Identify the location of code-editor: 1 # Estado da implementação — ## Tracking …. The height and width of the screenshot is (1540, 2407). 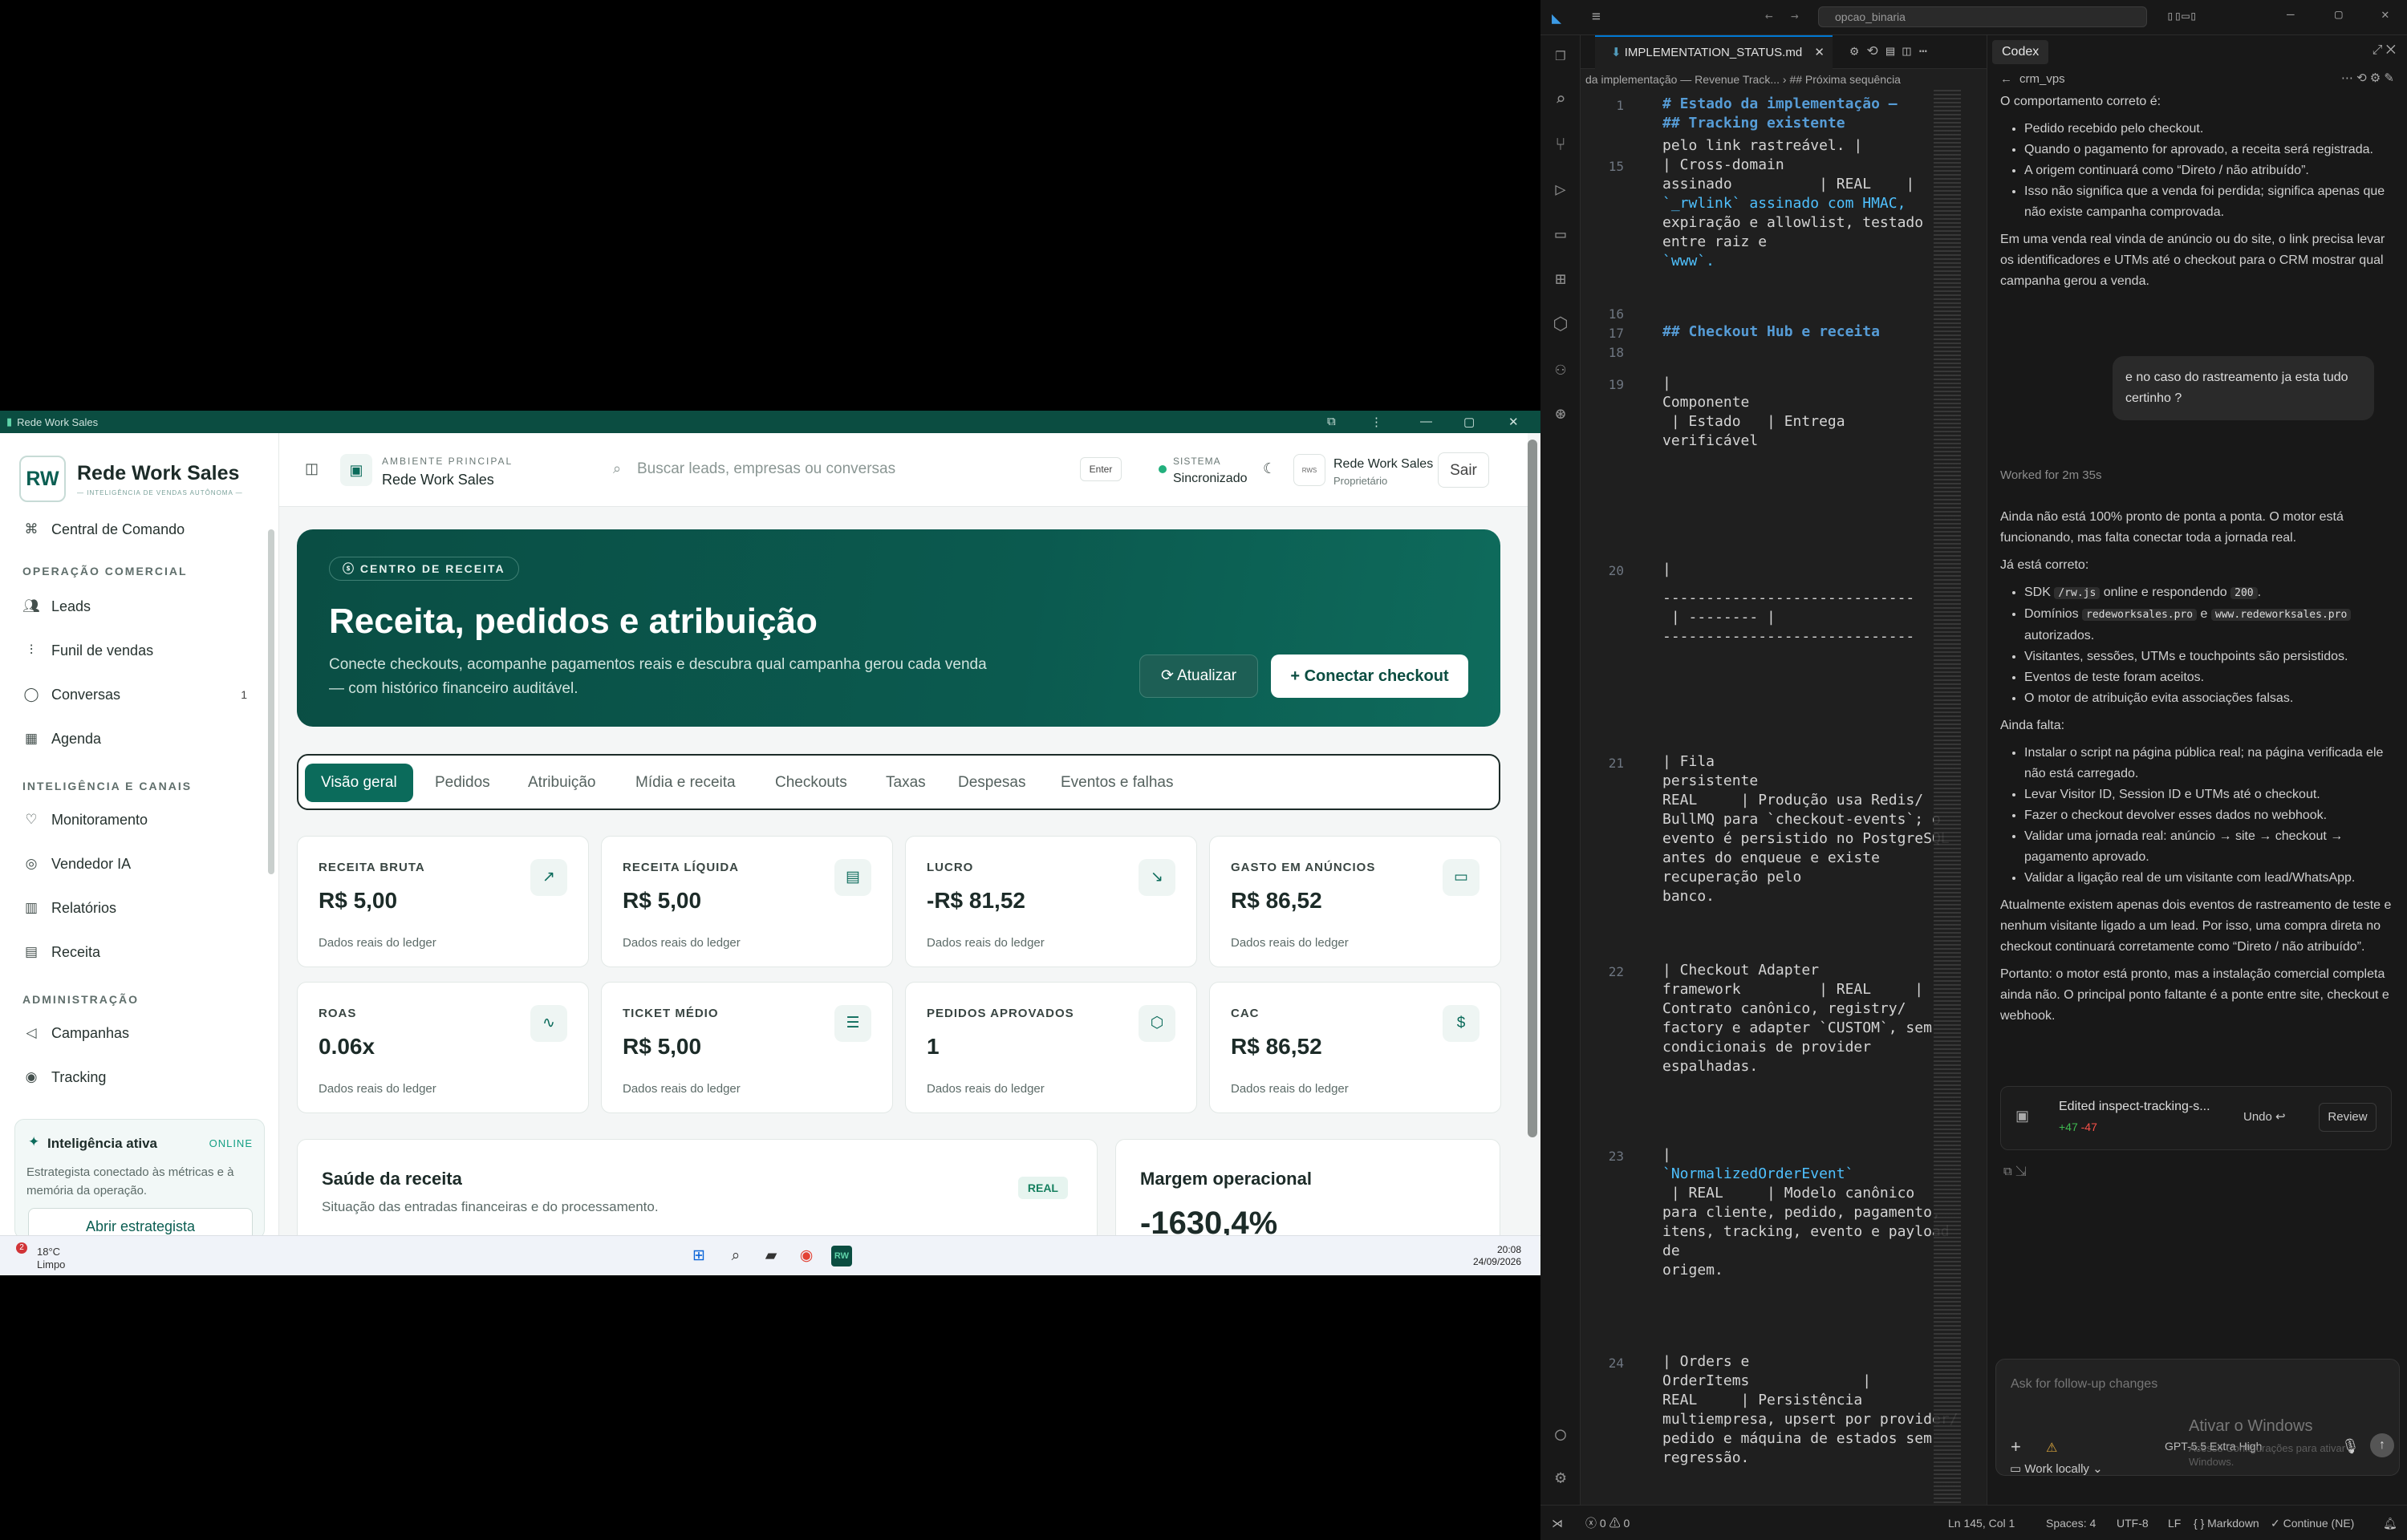
(1773, 797).